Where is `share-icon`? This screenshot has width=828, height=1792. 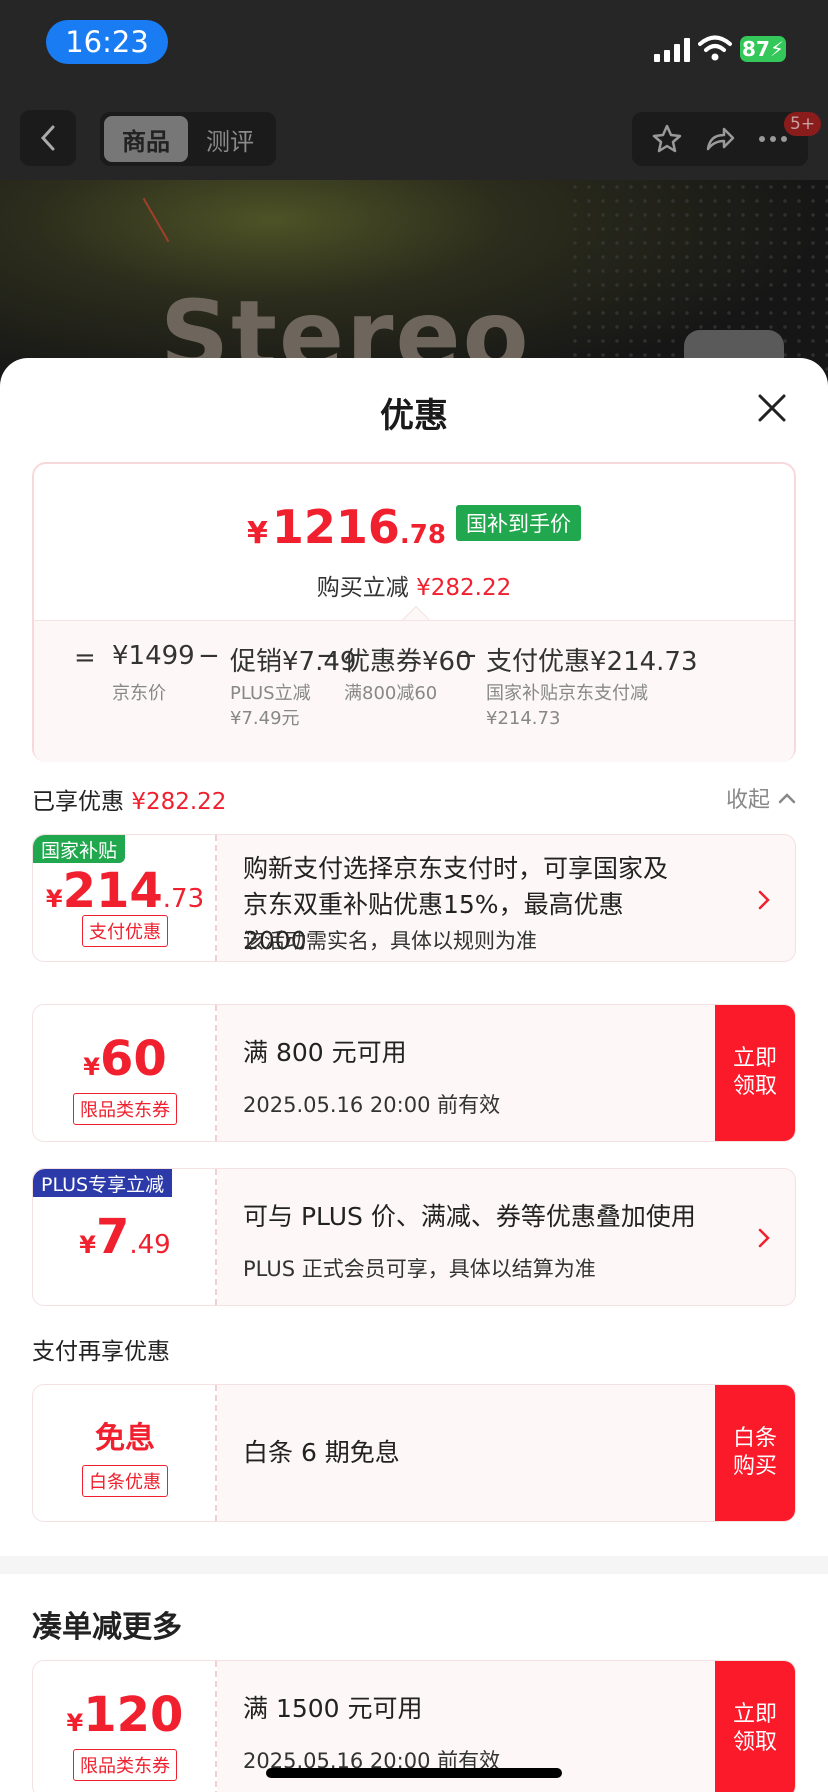
share-icon is located at coordinates (720, 139).